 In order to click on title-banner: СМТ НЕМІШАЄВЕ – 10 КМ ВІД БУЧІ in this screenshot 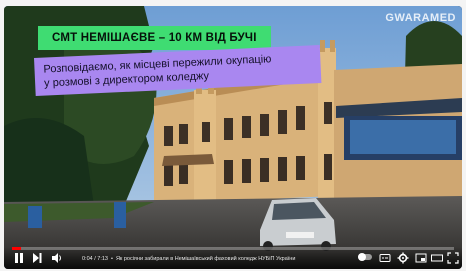, I will do `click(154, 38)`.